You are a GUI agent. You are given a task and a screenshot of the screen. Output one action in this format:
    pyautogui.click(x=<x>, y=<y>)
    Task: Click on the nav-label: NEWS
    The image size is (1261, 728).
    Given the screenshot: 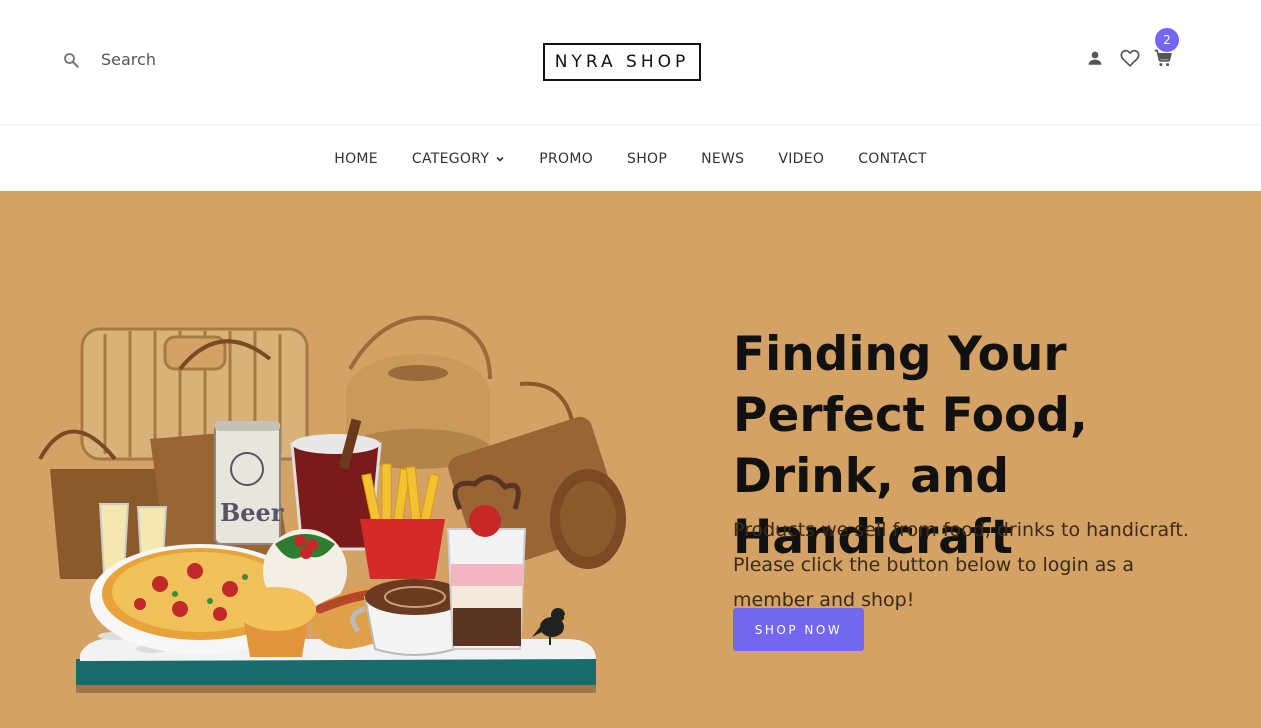 What is the action you would take?
    pyautogui.click(x=723, y=158)
    